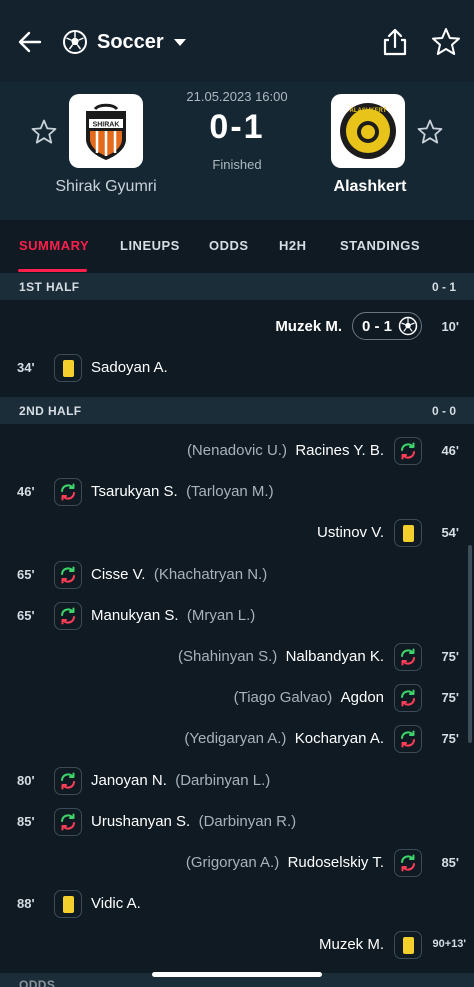 The height and width of the screenshot is (987, 474). I want to click on tab-lineups: LINEUPS, so click(150, 245).